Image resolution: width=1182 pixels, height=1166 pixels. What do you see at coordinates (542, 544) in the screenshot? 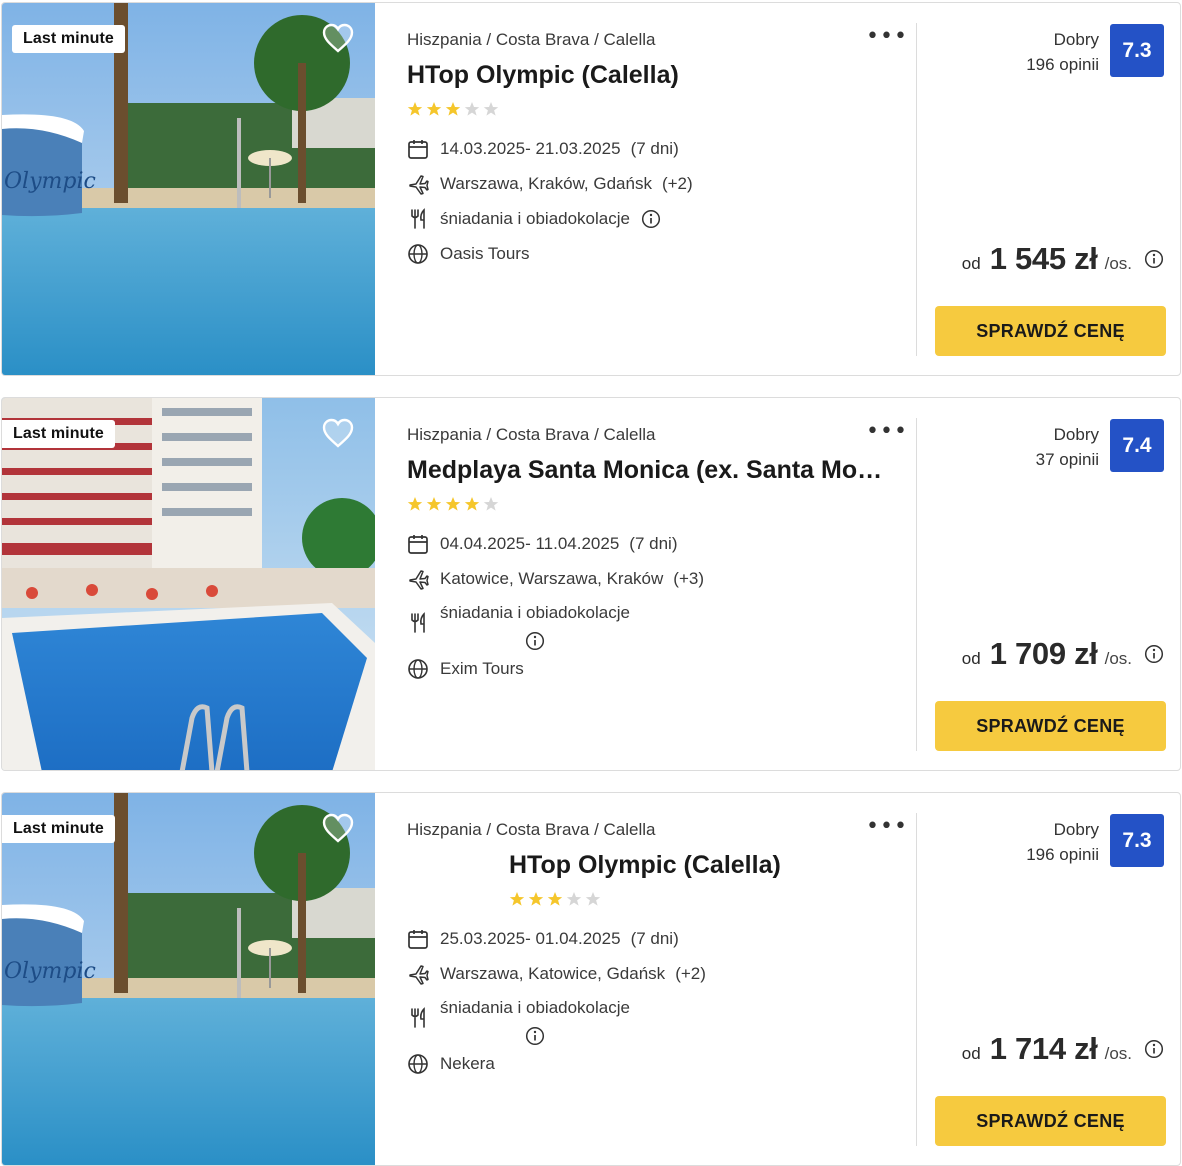
I see `dates-row: 04.04.2025- 11.04.2025 (7 dni)` at bounding box center [542, 544].